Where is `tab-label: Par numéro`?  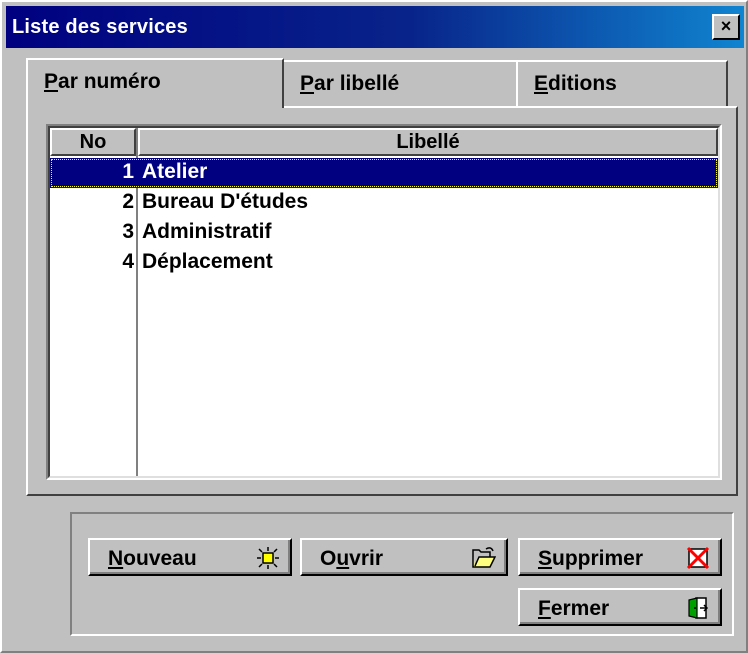 tab-label: Par numéro is located at coordinates (102, 81).